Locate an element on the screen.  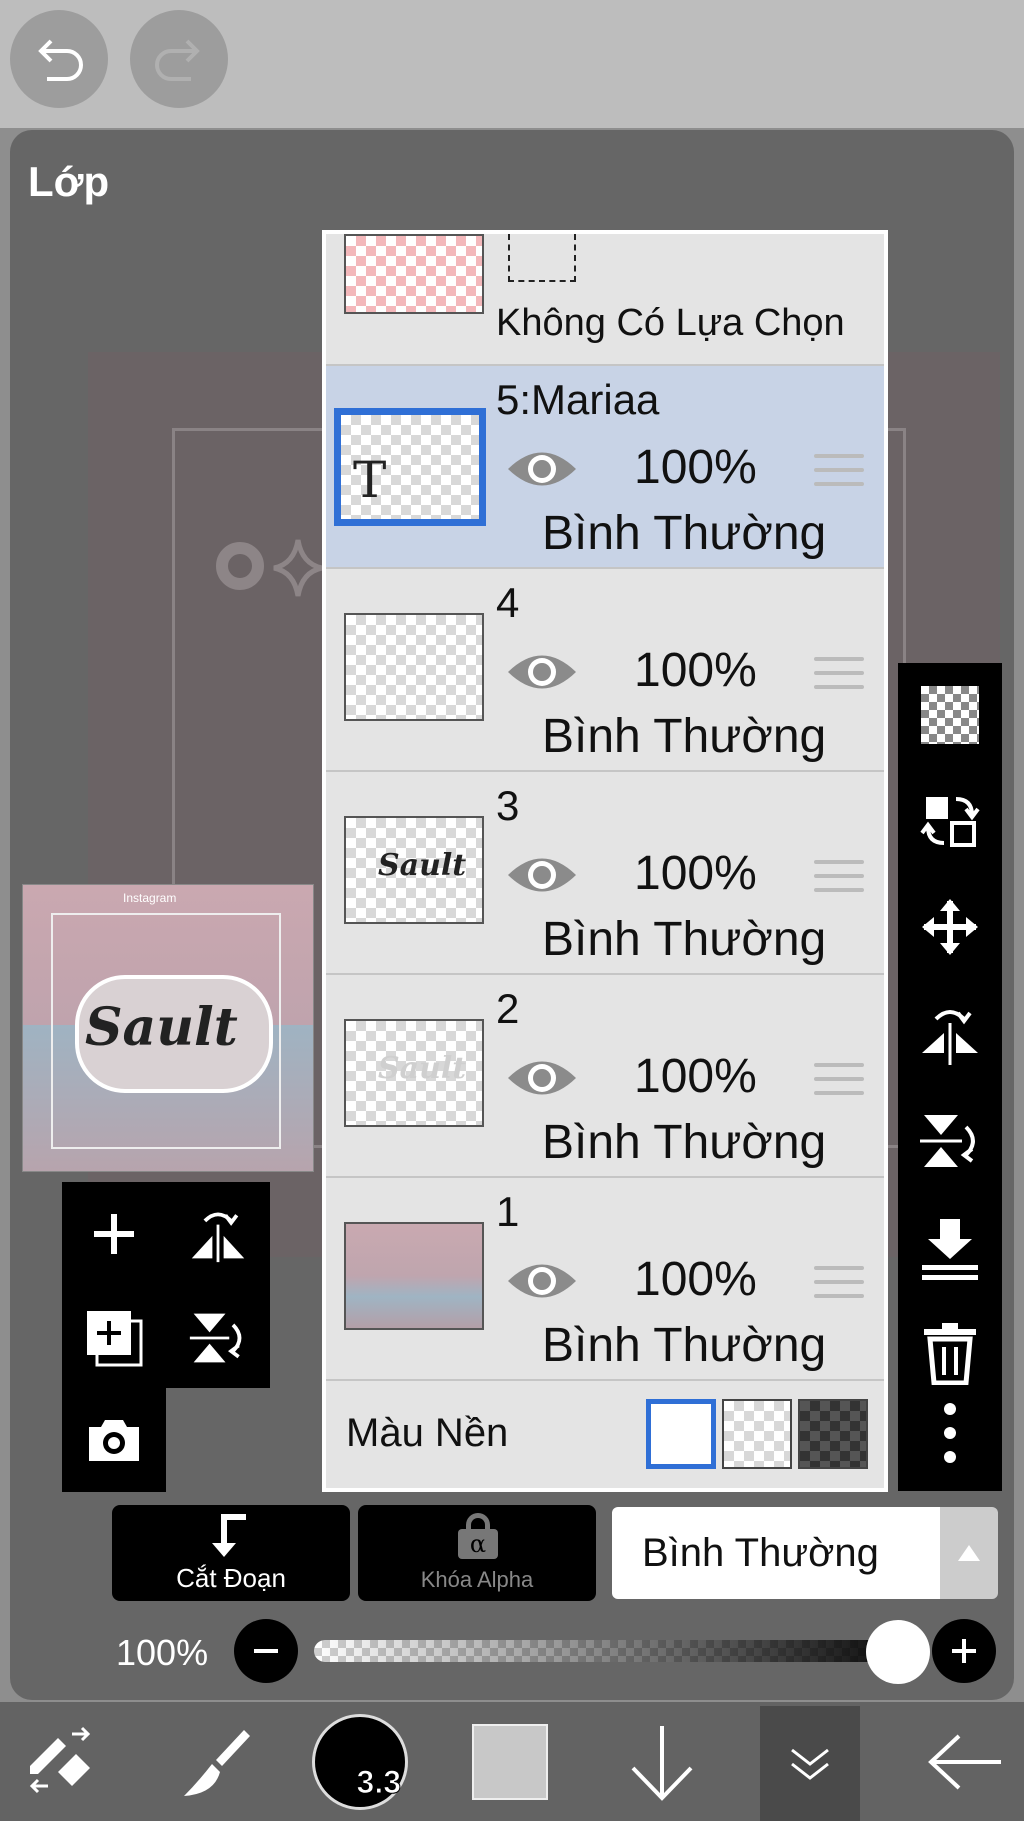
trash-icon is located at coordinates (950, 1354).